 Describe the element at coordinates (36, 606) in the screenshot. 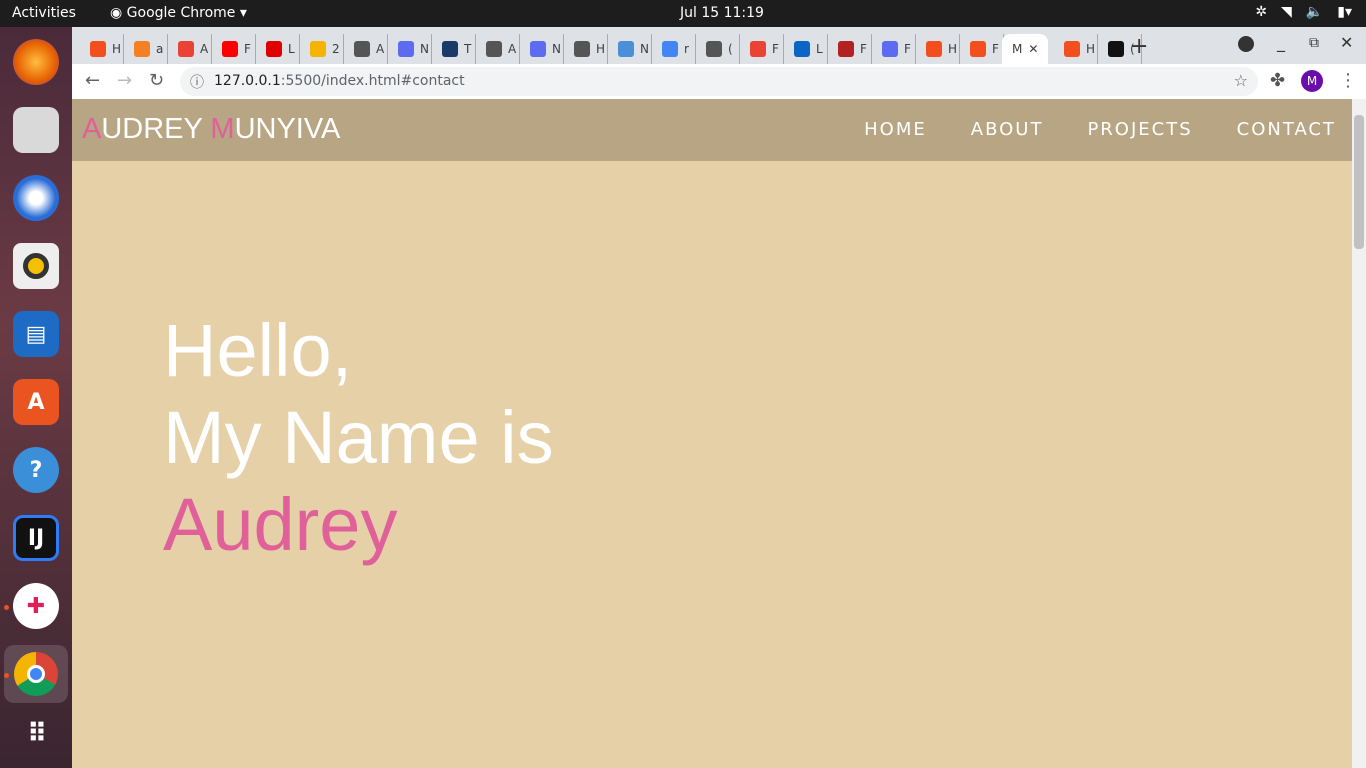

I see `slack-icon: ✚` at that location.